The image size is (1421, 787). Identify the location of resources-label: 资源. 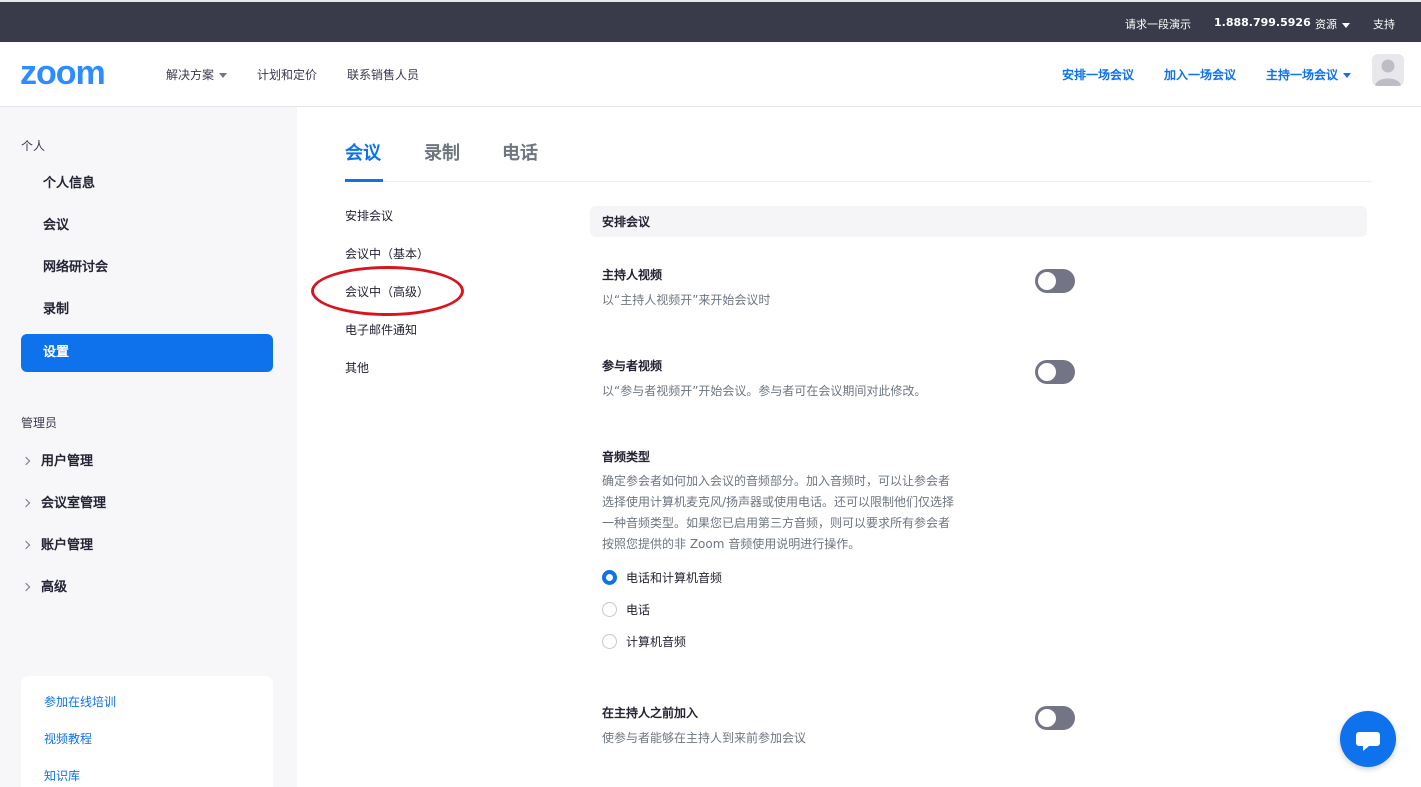
(1326, 24).